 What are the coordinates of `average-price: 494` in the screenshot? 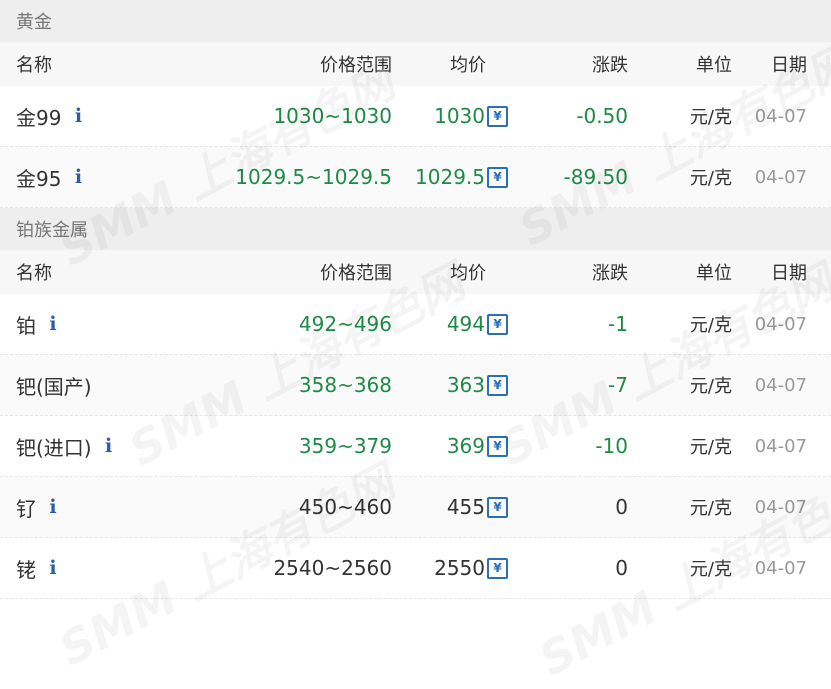 It's located at (465, 324).